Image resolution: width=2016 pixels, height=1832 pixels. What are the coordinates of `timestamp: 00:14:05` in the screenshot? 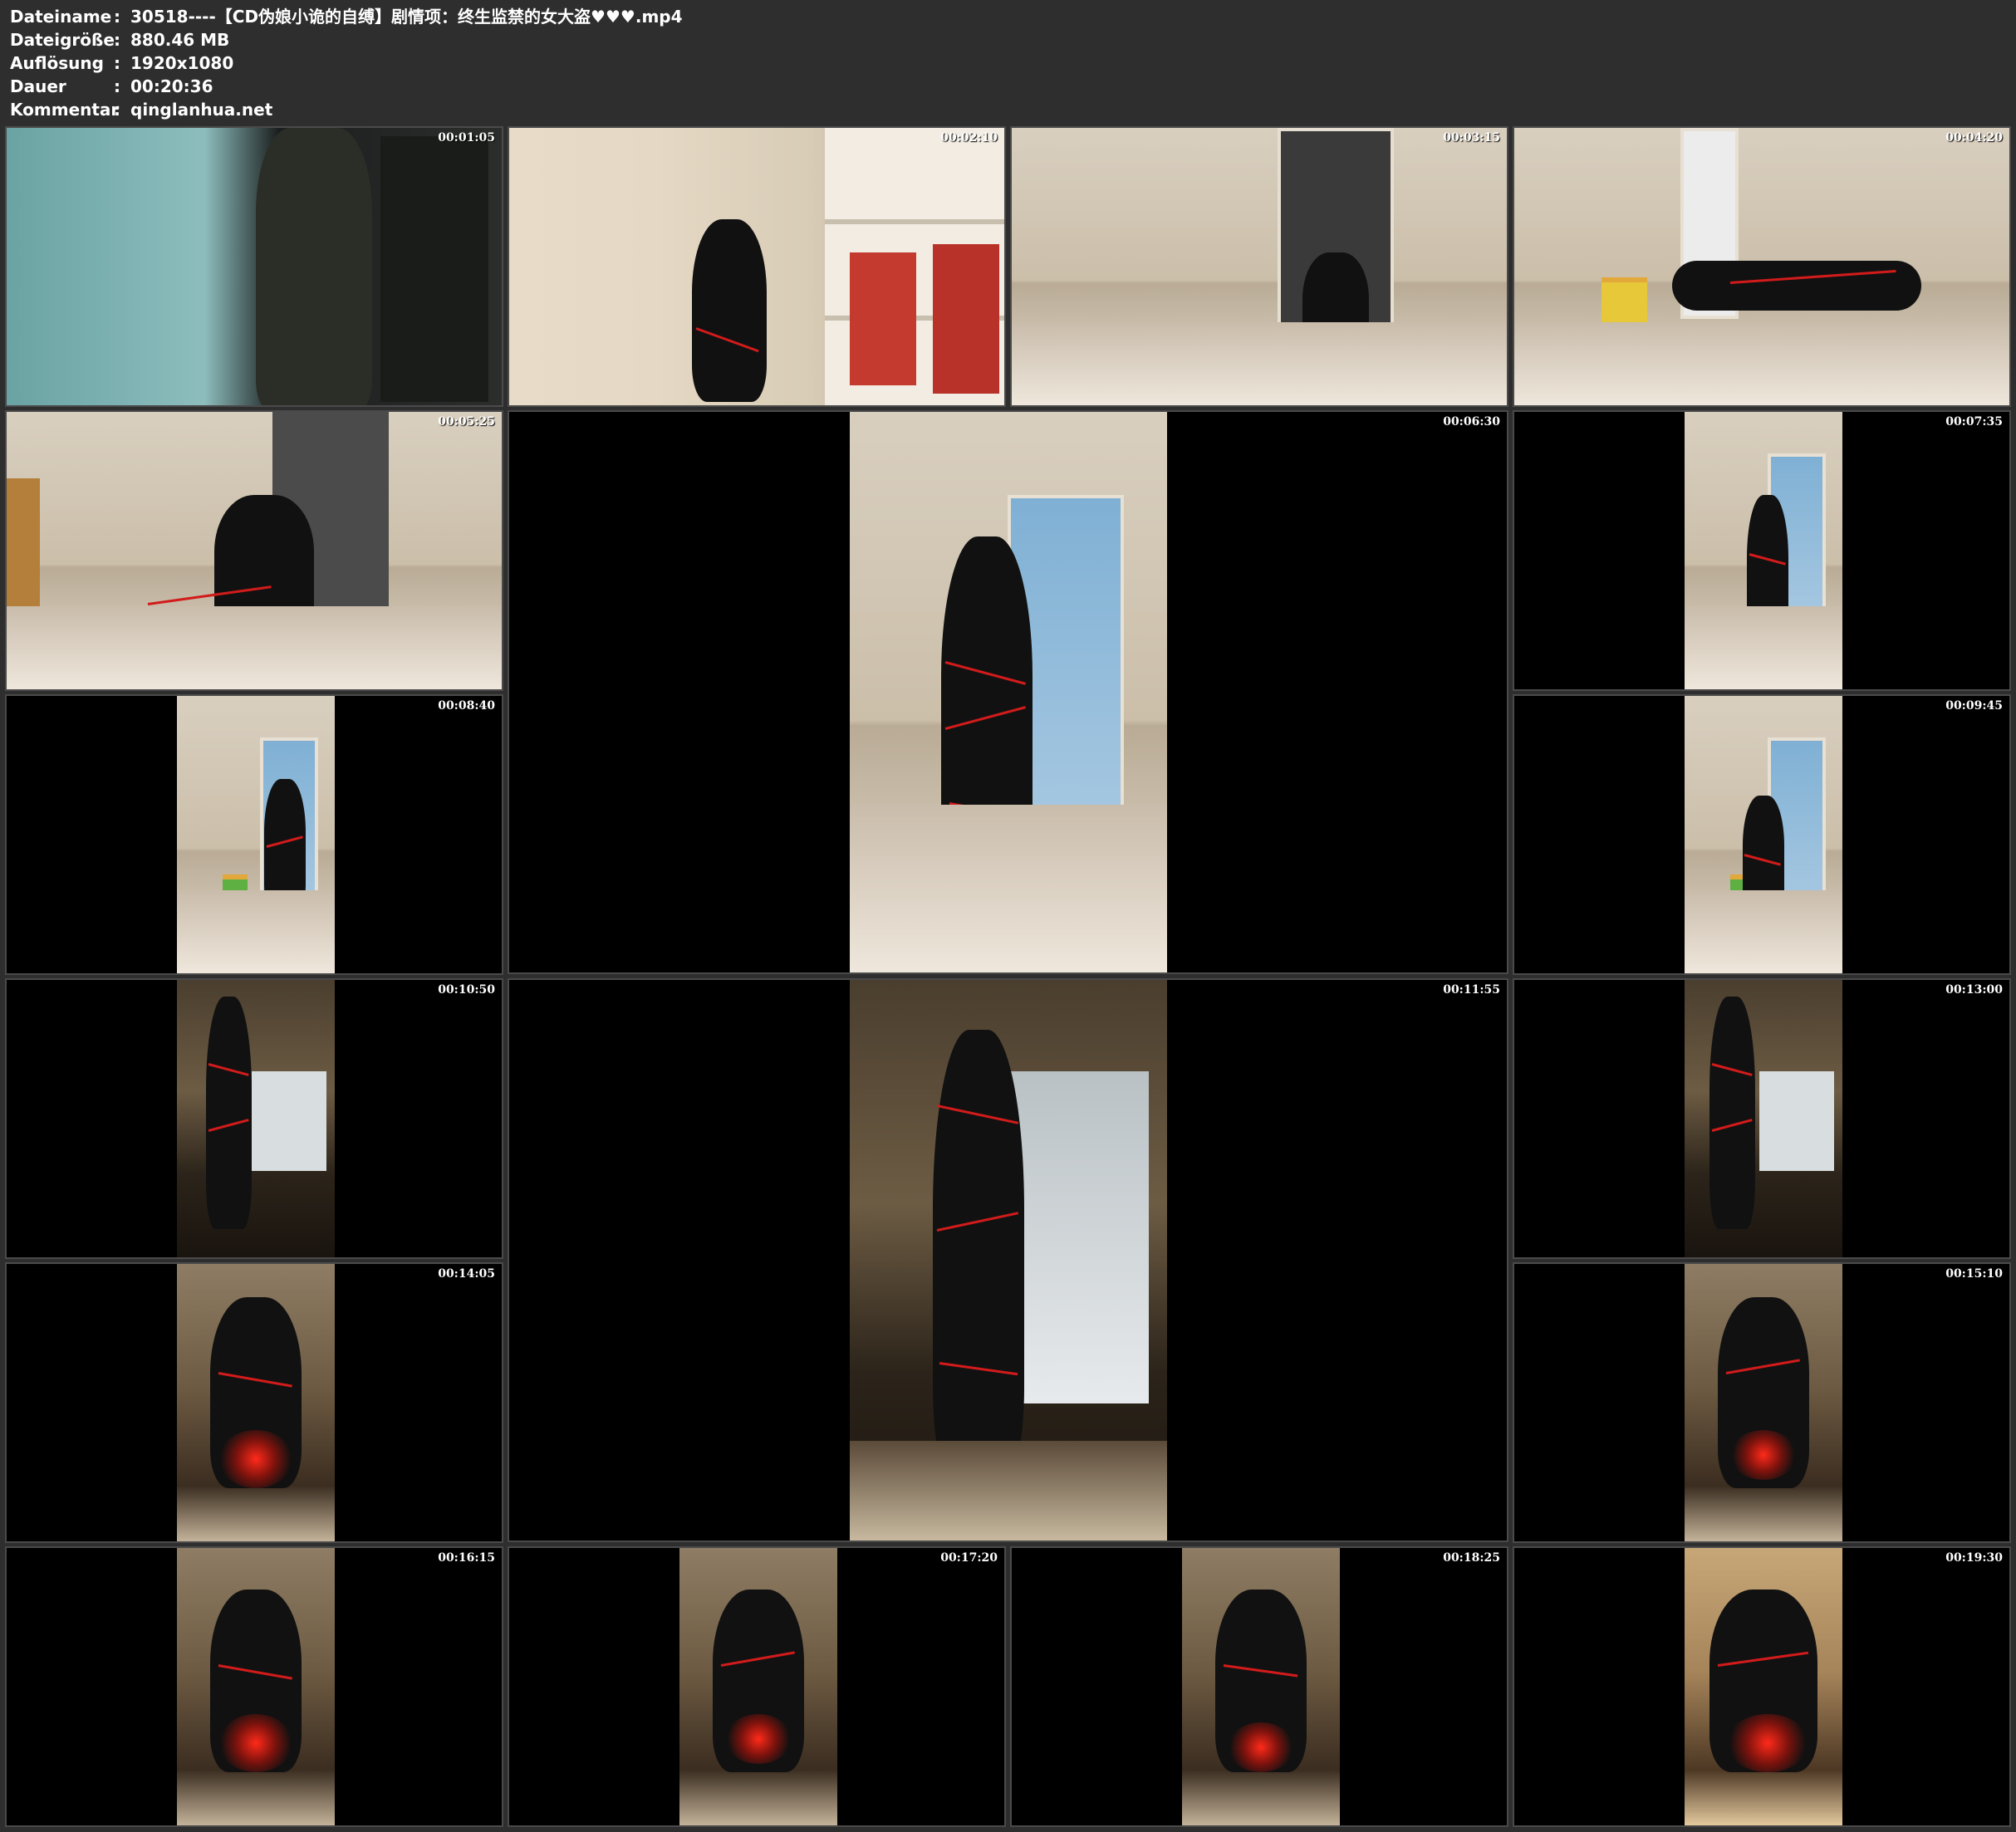 It's located at (467, 1274).